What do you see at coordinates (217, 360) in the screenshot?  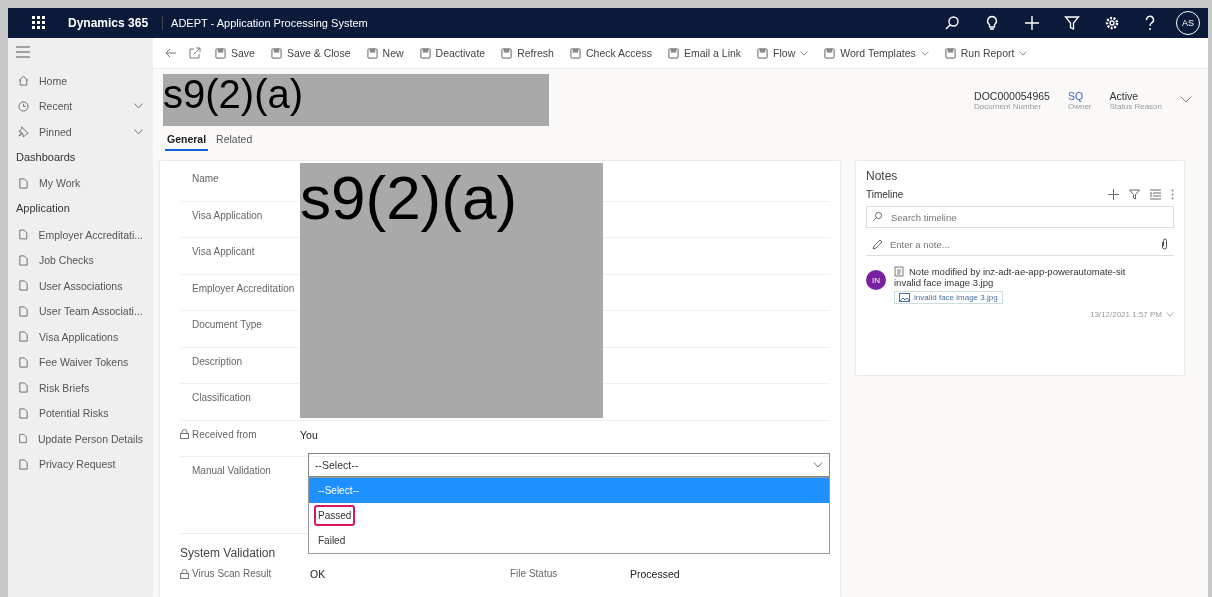 I see `field-label: Description` at bounding box center [217, 360].